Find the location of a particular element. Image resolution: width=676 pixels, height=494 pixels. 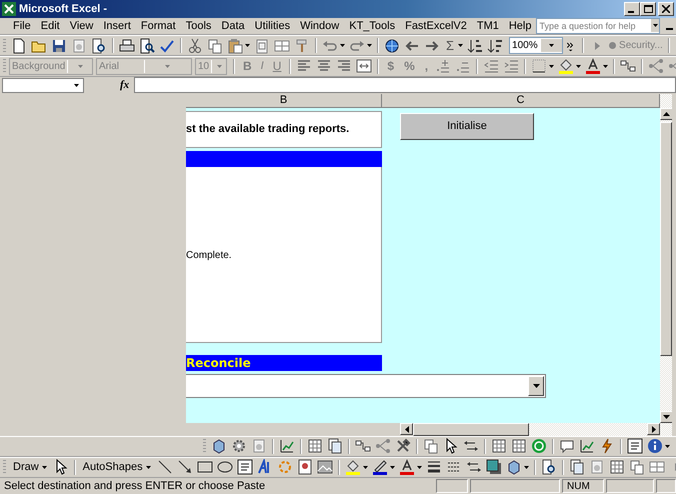

print-preview-icon is located at coordinates (147, 46).